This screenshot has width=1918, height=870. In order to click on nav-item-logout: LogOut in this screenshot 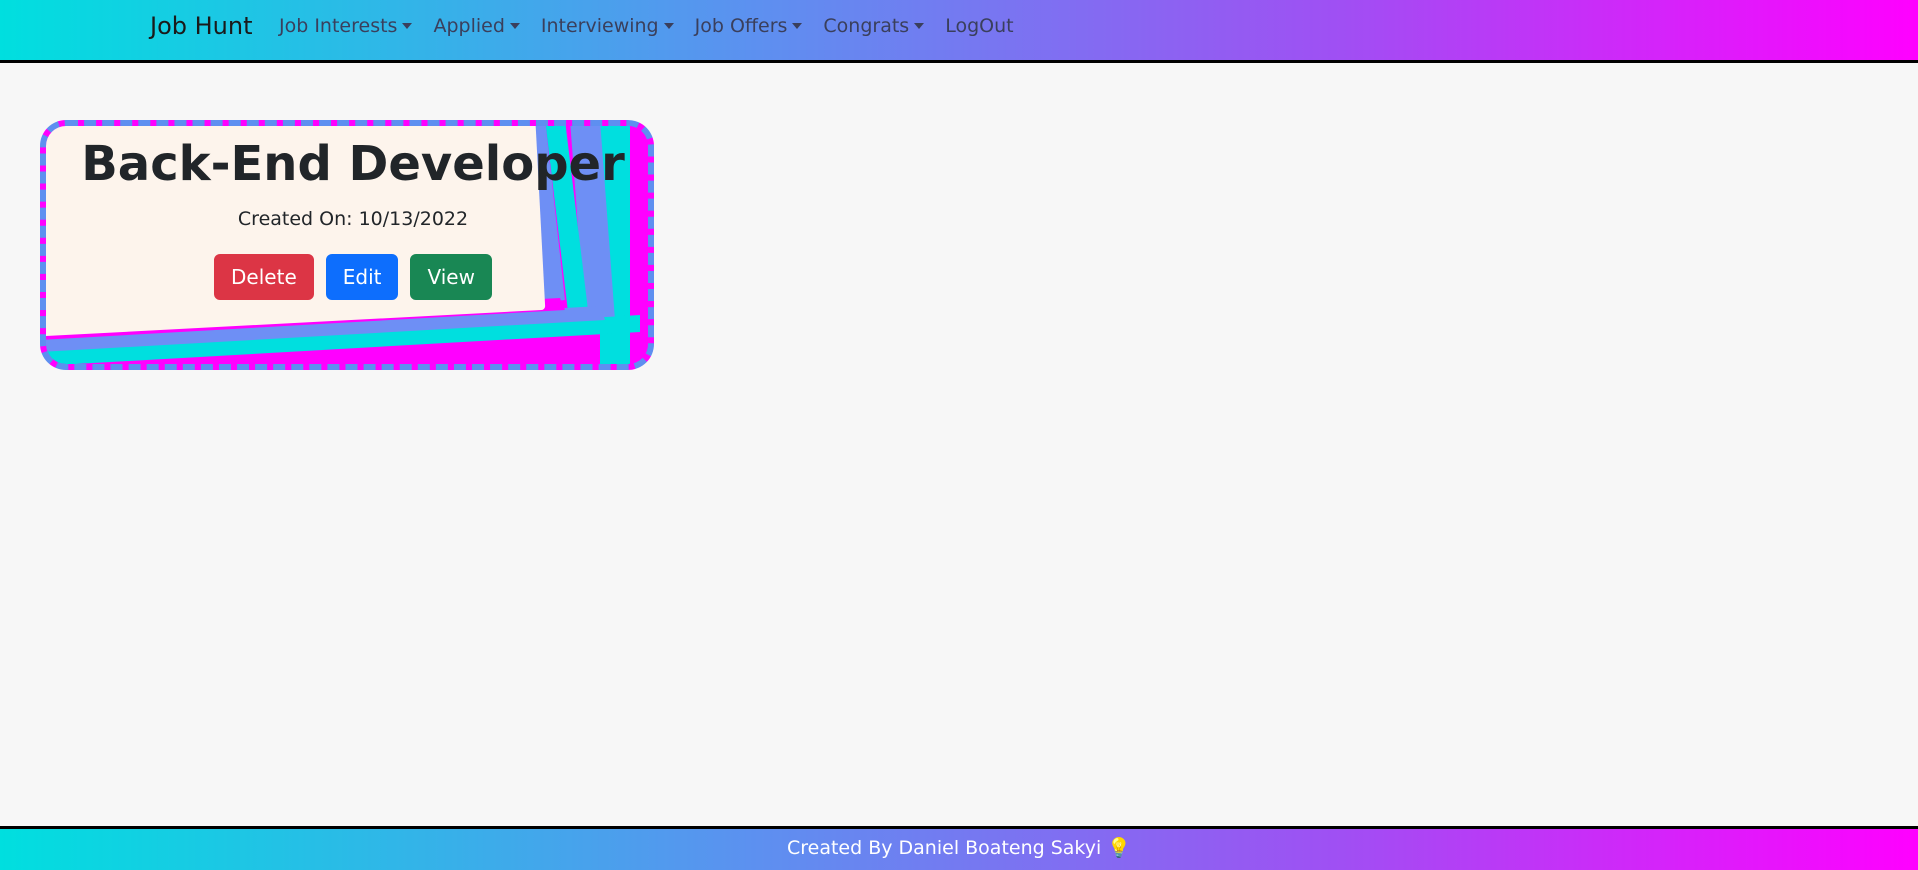, I will do `click(979, 26)`.